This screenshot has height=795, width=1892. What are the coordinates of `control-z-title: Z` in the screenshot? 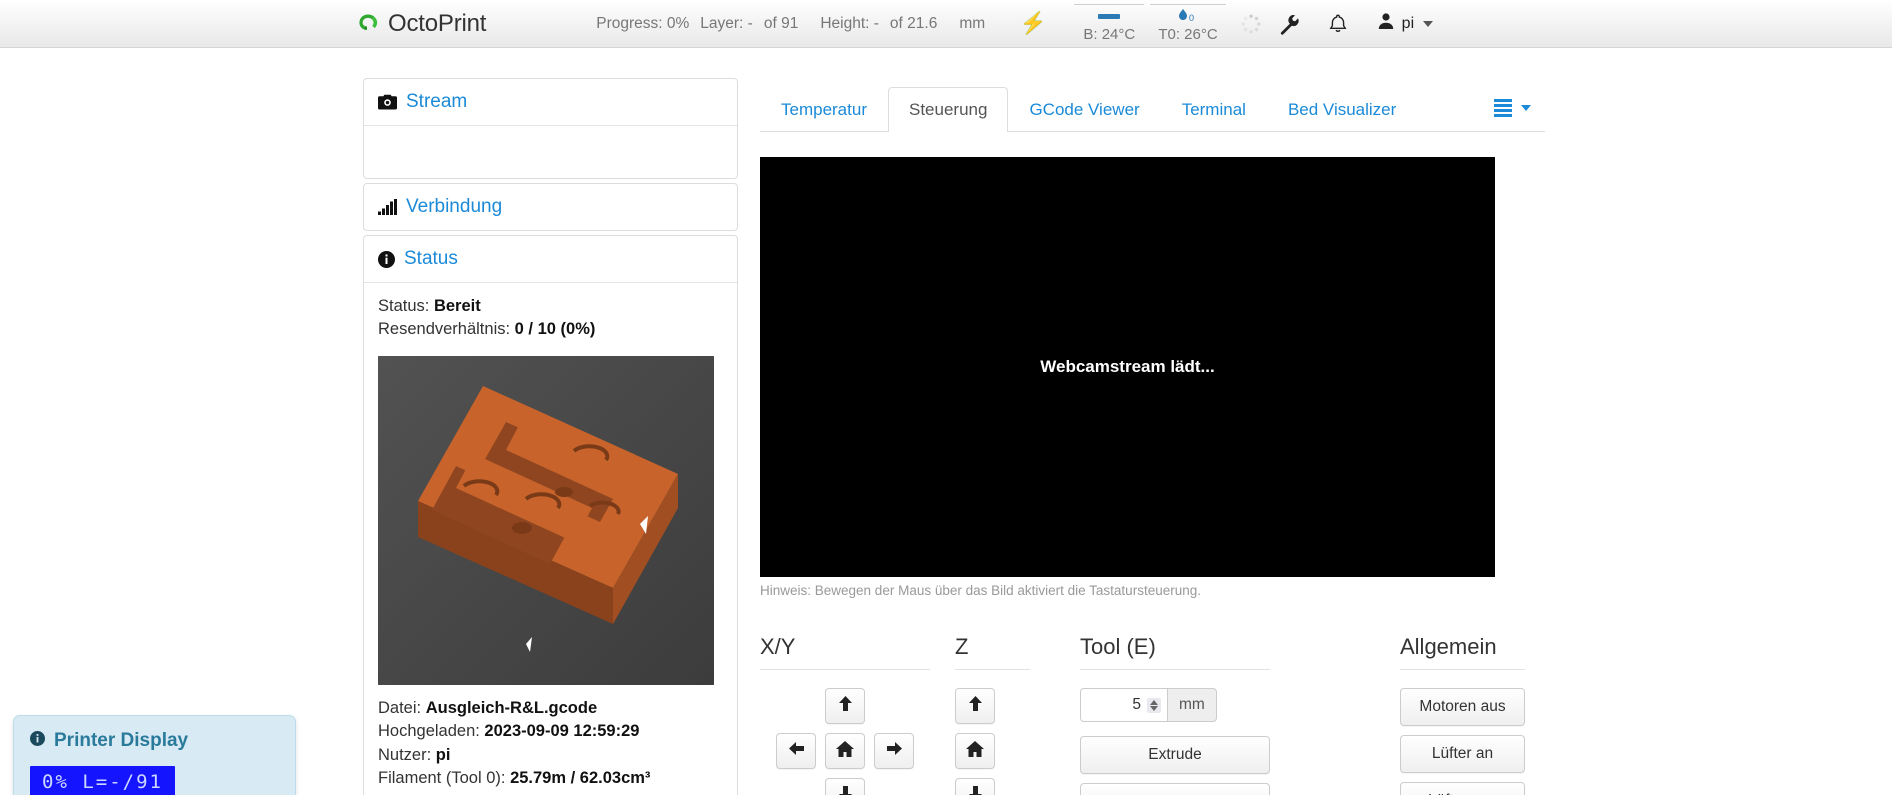 It's located at (962, 646).